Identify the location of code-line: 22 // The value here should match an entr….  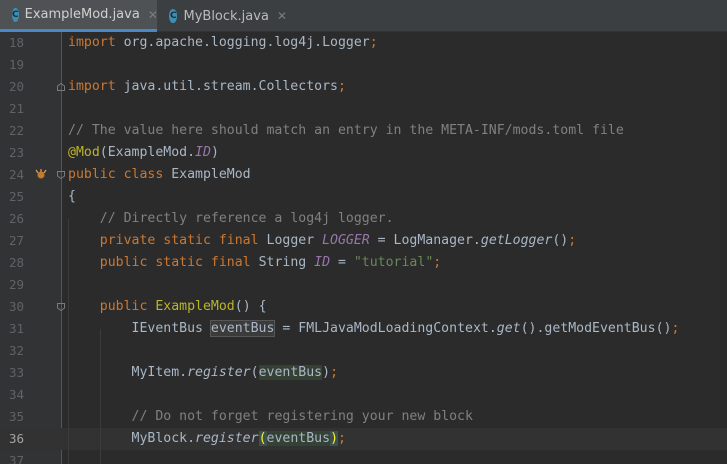
(363, 131).